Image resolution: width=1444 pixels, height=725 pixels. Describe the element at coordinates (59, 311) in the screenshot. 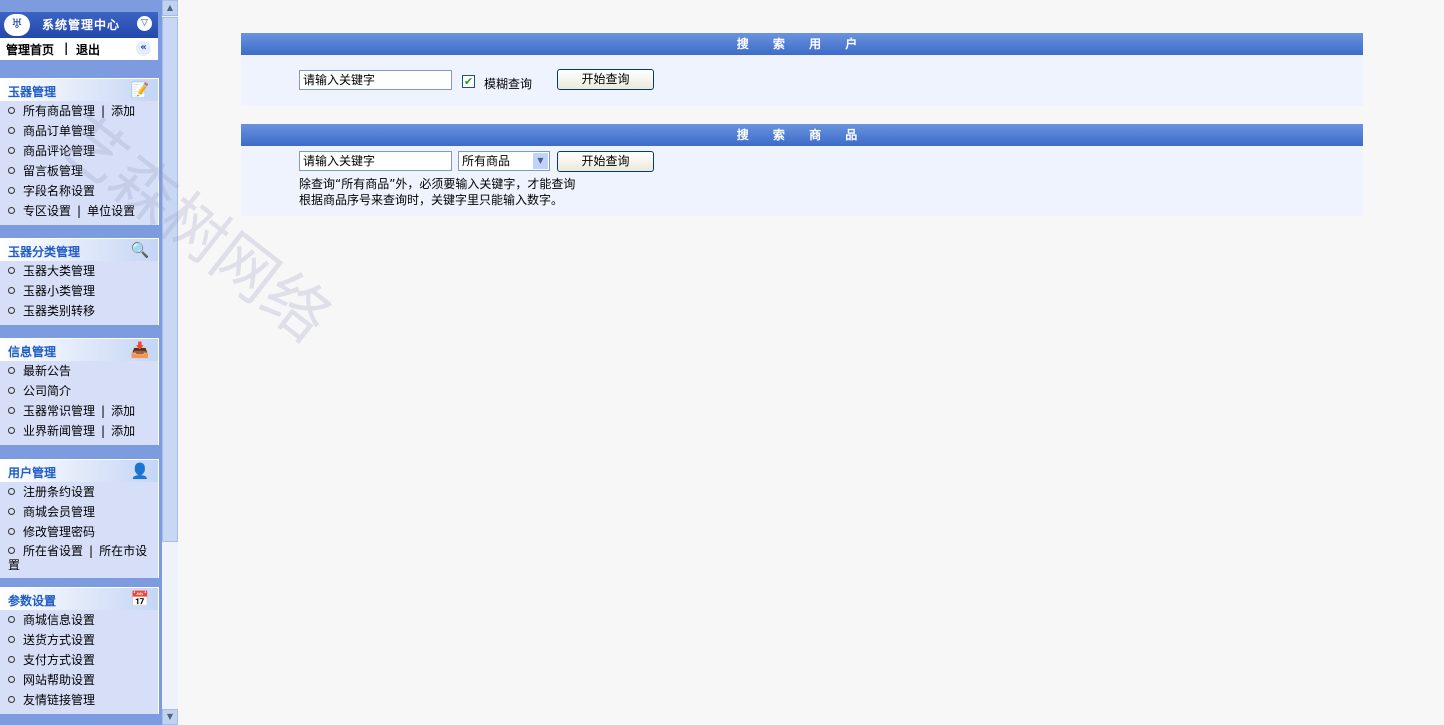

I see `sidebar-link: 玉器类别转移` at that location.